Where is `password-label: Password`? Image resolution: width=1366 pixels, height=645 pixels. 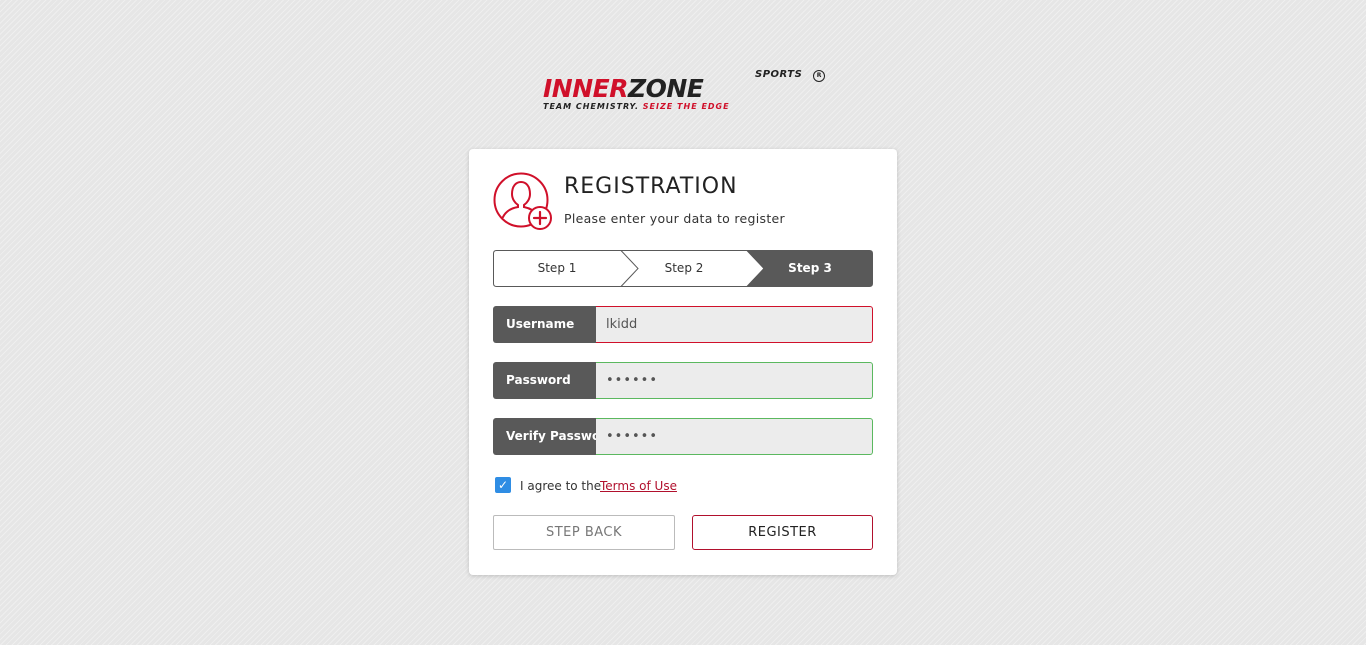 password-label: Password is located at coordinates (544, 380).